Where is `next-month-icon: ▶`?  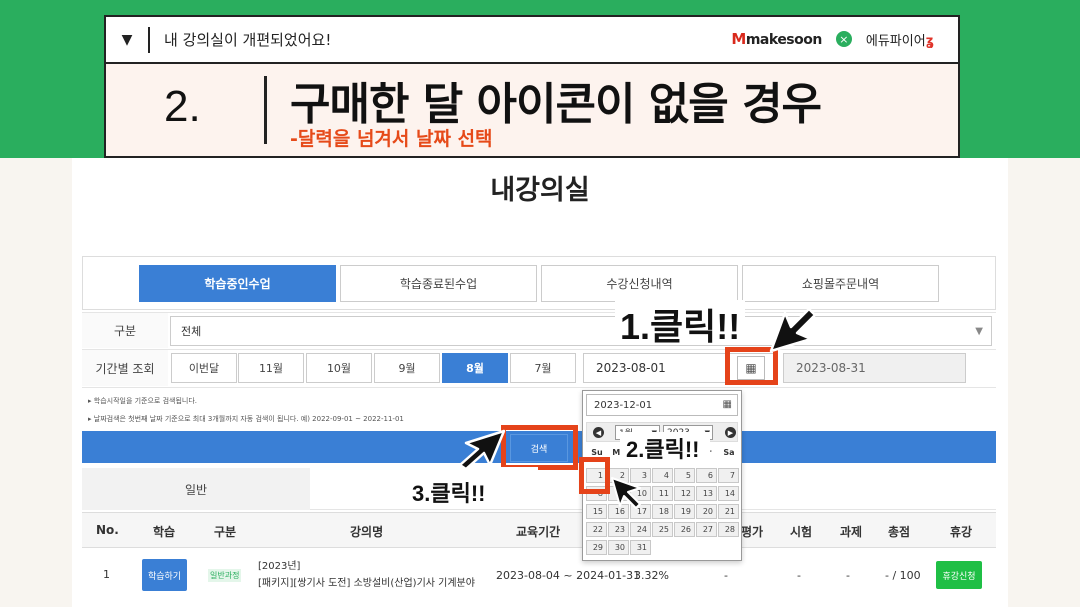 next-month-icon: ▶ is located at coordinates (730, 432).